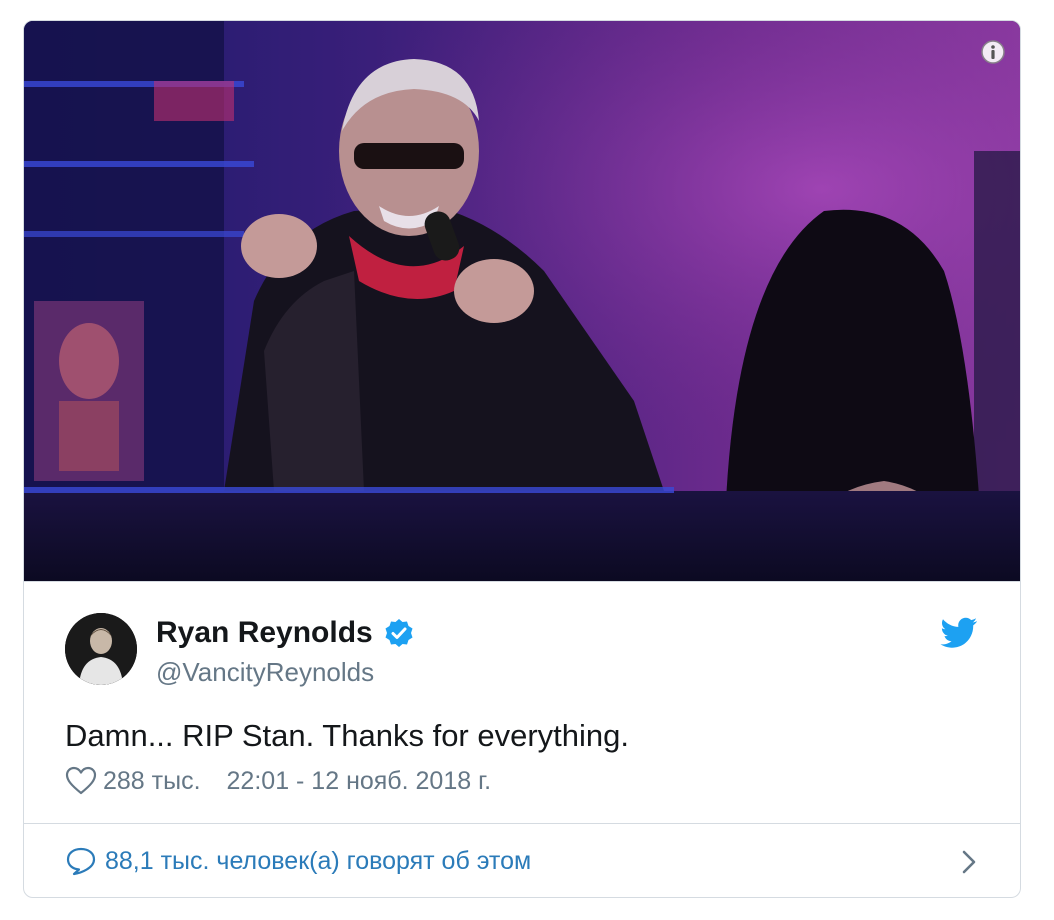 The width and height of the screenshot is (1054, 920). Describe the element at coordinates (359, 781) in the screenshot. I see `tweet-timestamp: 22:01 - 12 нояб. 2018 г.` at that location.